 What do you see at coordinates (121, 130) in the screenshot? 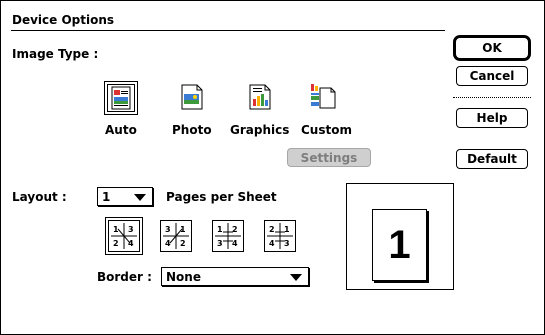
I see `auto-label: Auto` at bounding box center [121, 130].